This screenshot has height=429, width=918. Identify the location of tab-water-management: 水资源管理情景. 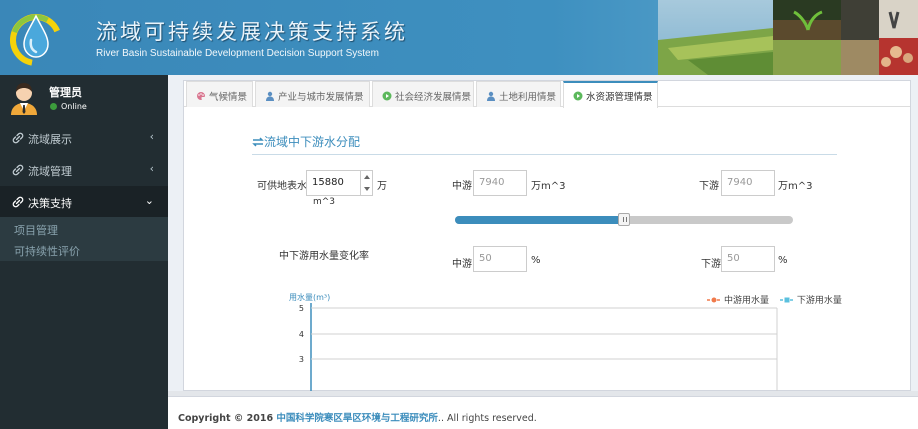
(610, 94).